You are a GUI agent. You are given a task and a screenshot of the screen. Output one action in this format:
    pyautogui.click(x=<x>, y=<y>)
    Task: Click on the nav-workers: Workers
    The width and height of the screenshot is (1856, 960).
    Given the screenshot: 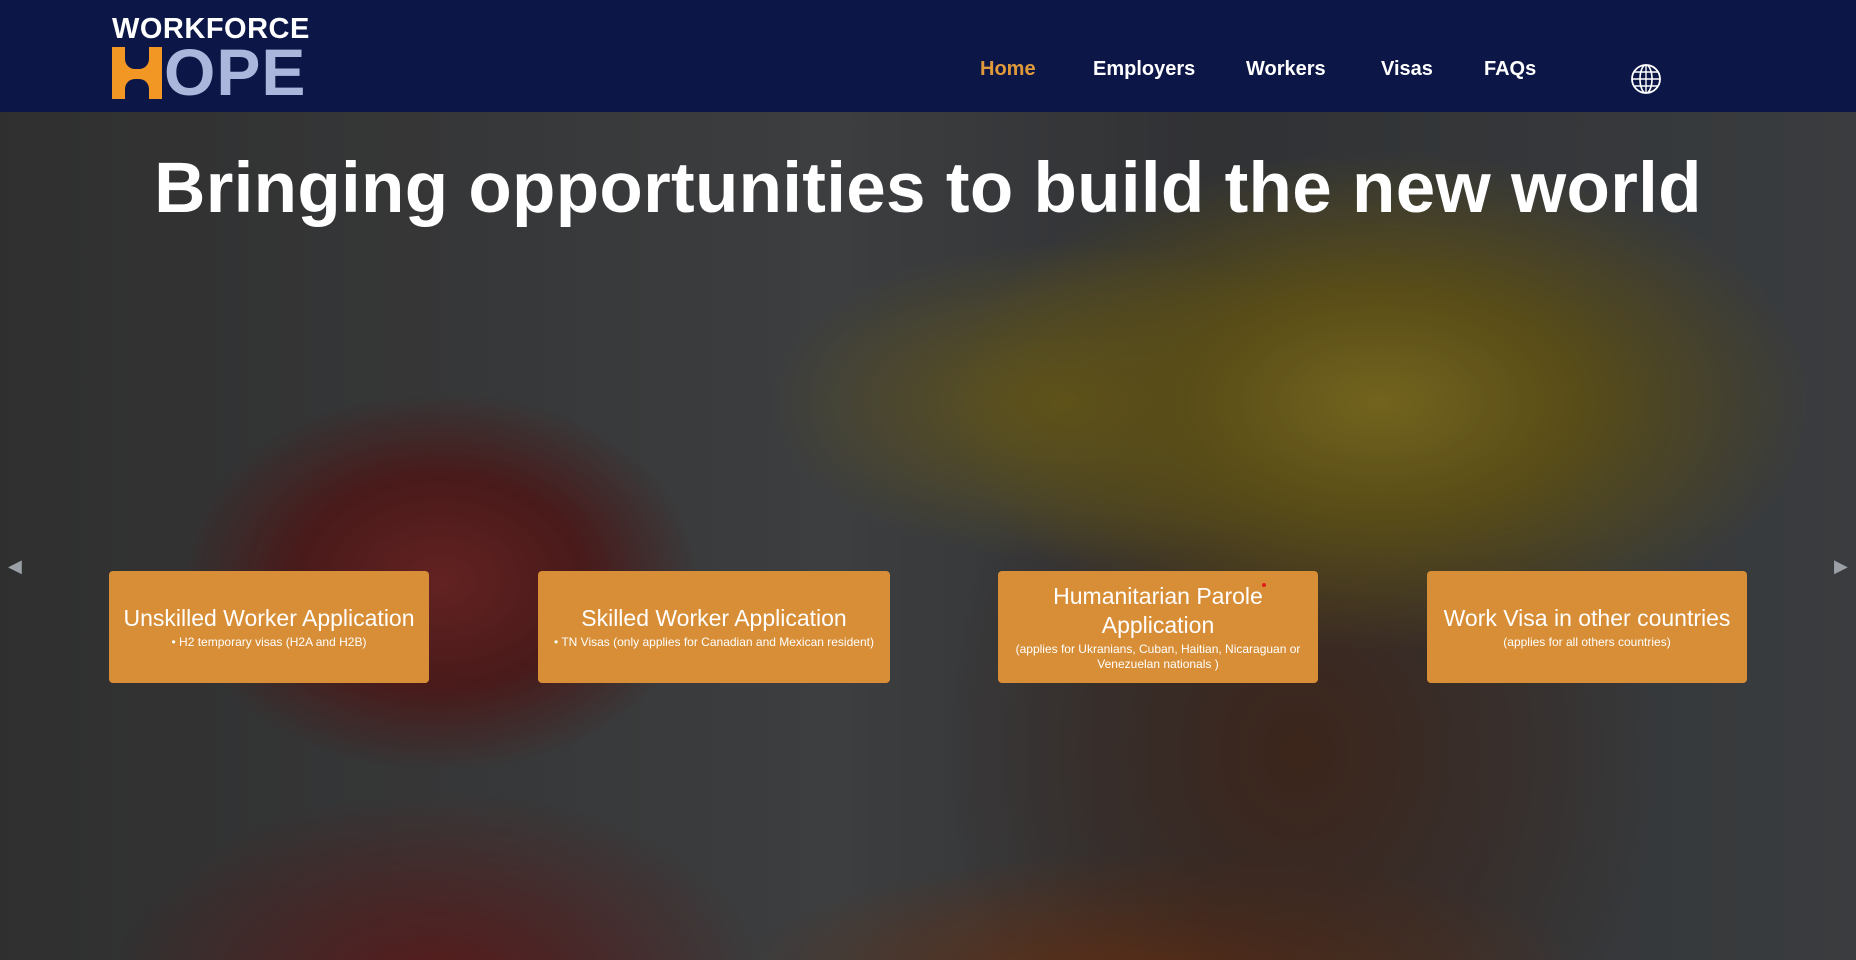 What is the action you would take?
    pyautogui.click(x=1286, y=69)
    